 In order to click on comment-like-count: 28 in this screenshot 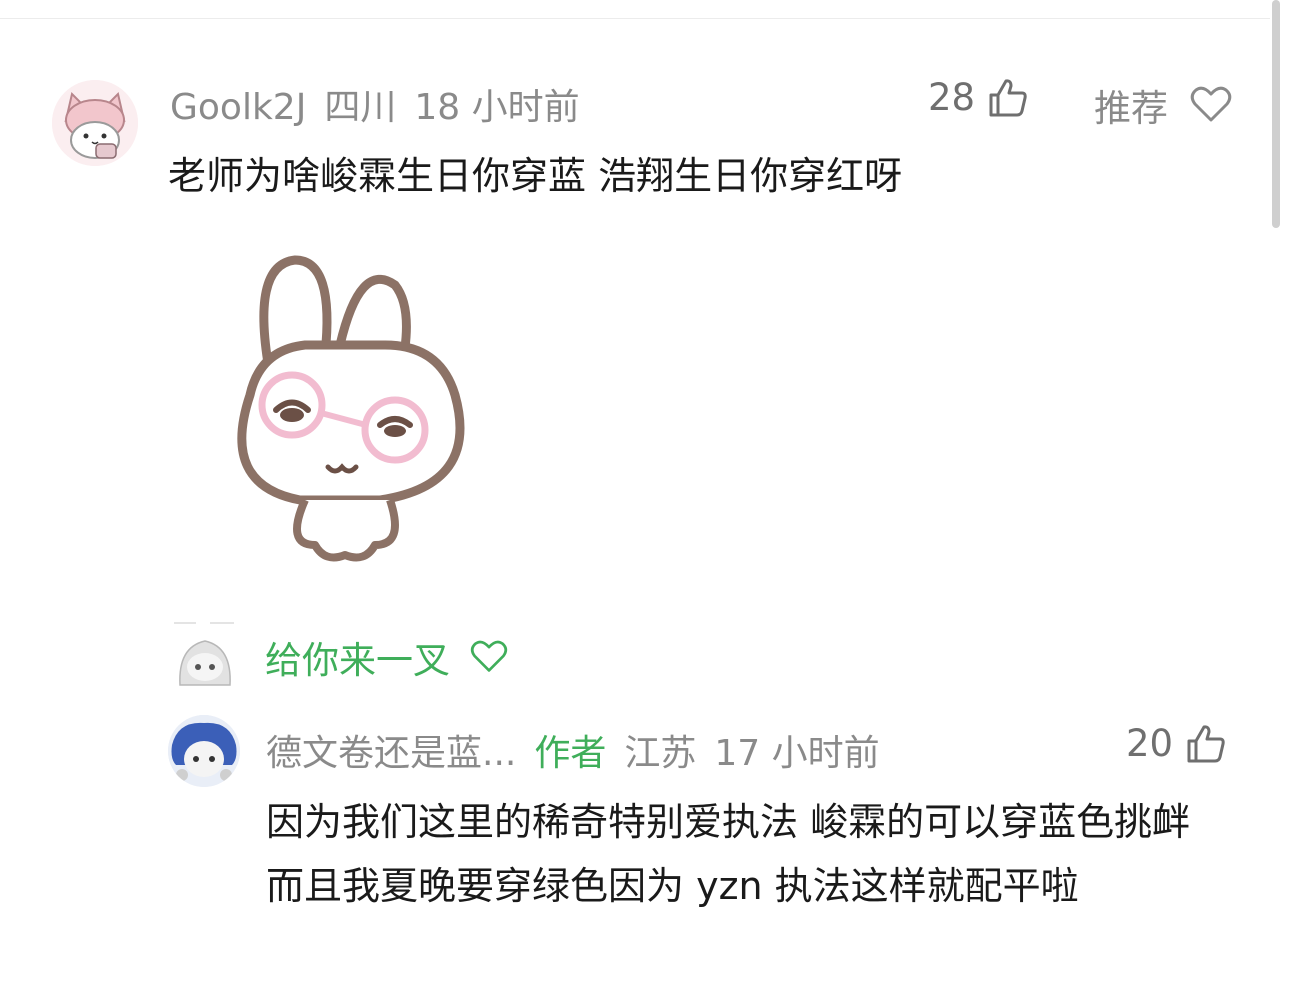, I will do `click(952, 97)`.